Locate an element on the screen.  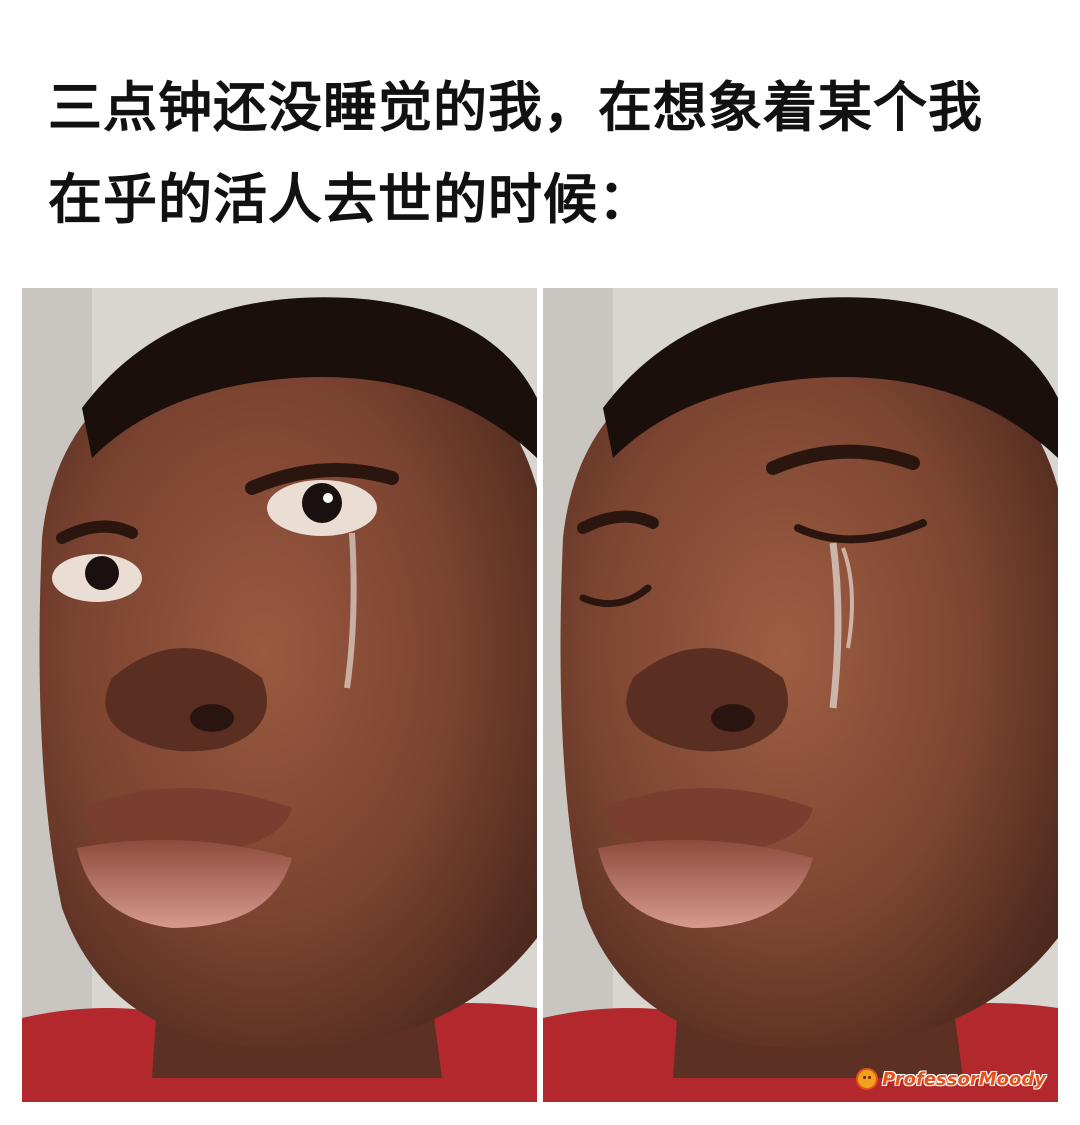
watermark: ProfessorMoody is located at coordinates (951, 1079).